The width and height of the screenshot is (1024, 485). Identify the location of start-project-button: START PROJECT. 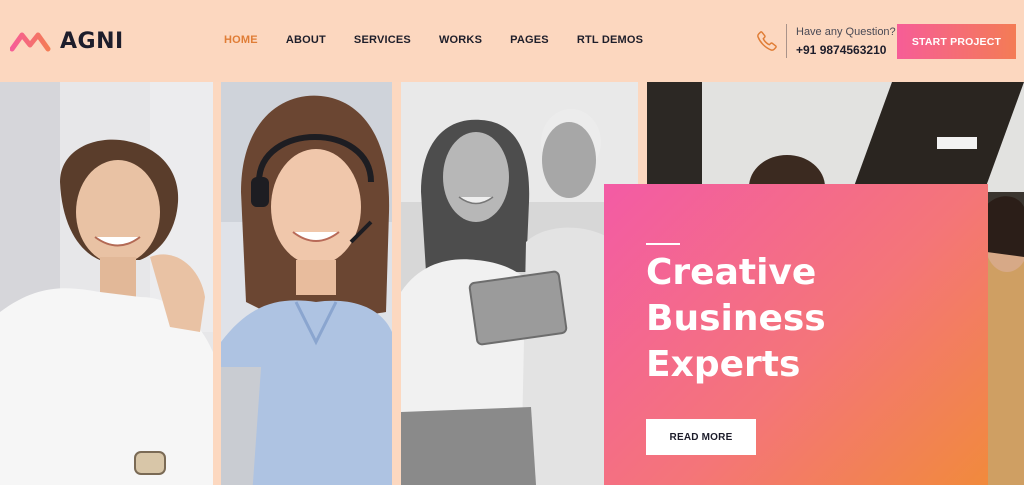
(956, 41).